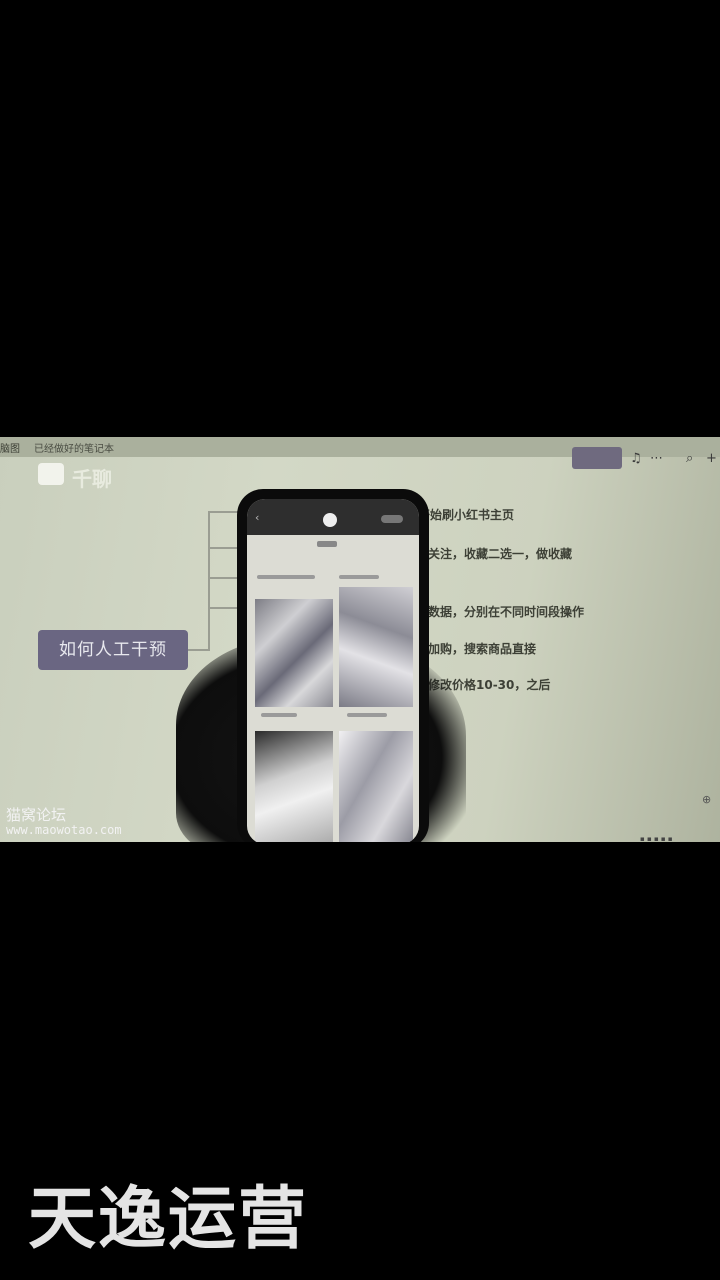 The width and height of the screenshot is (720, 1280). I want to click on app-logo-icon, so click(51, 474).